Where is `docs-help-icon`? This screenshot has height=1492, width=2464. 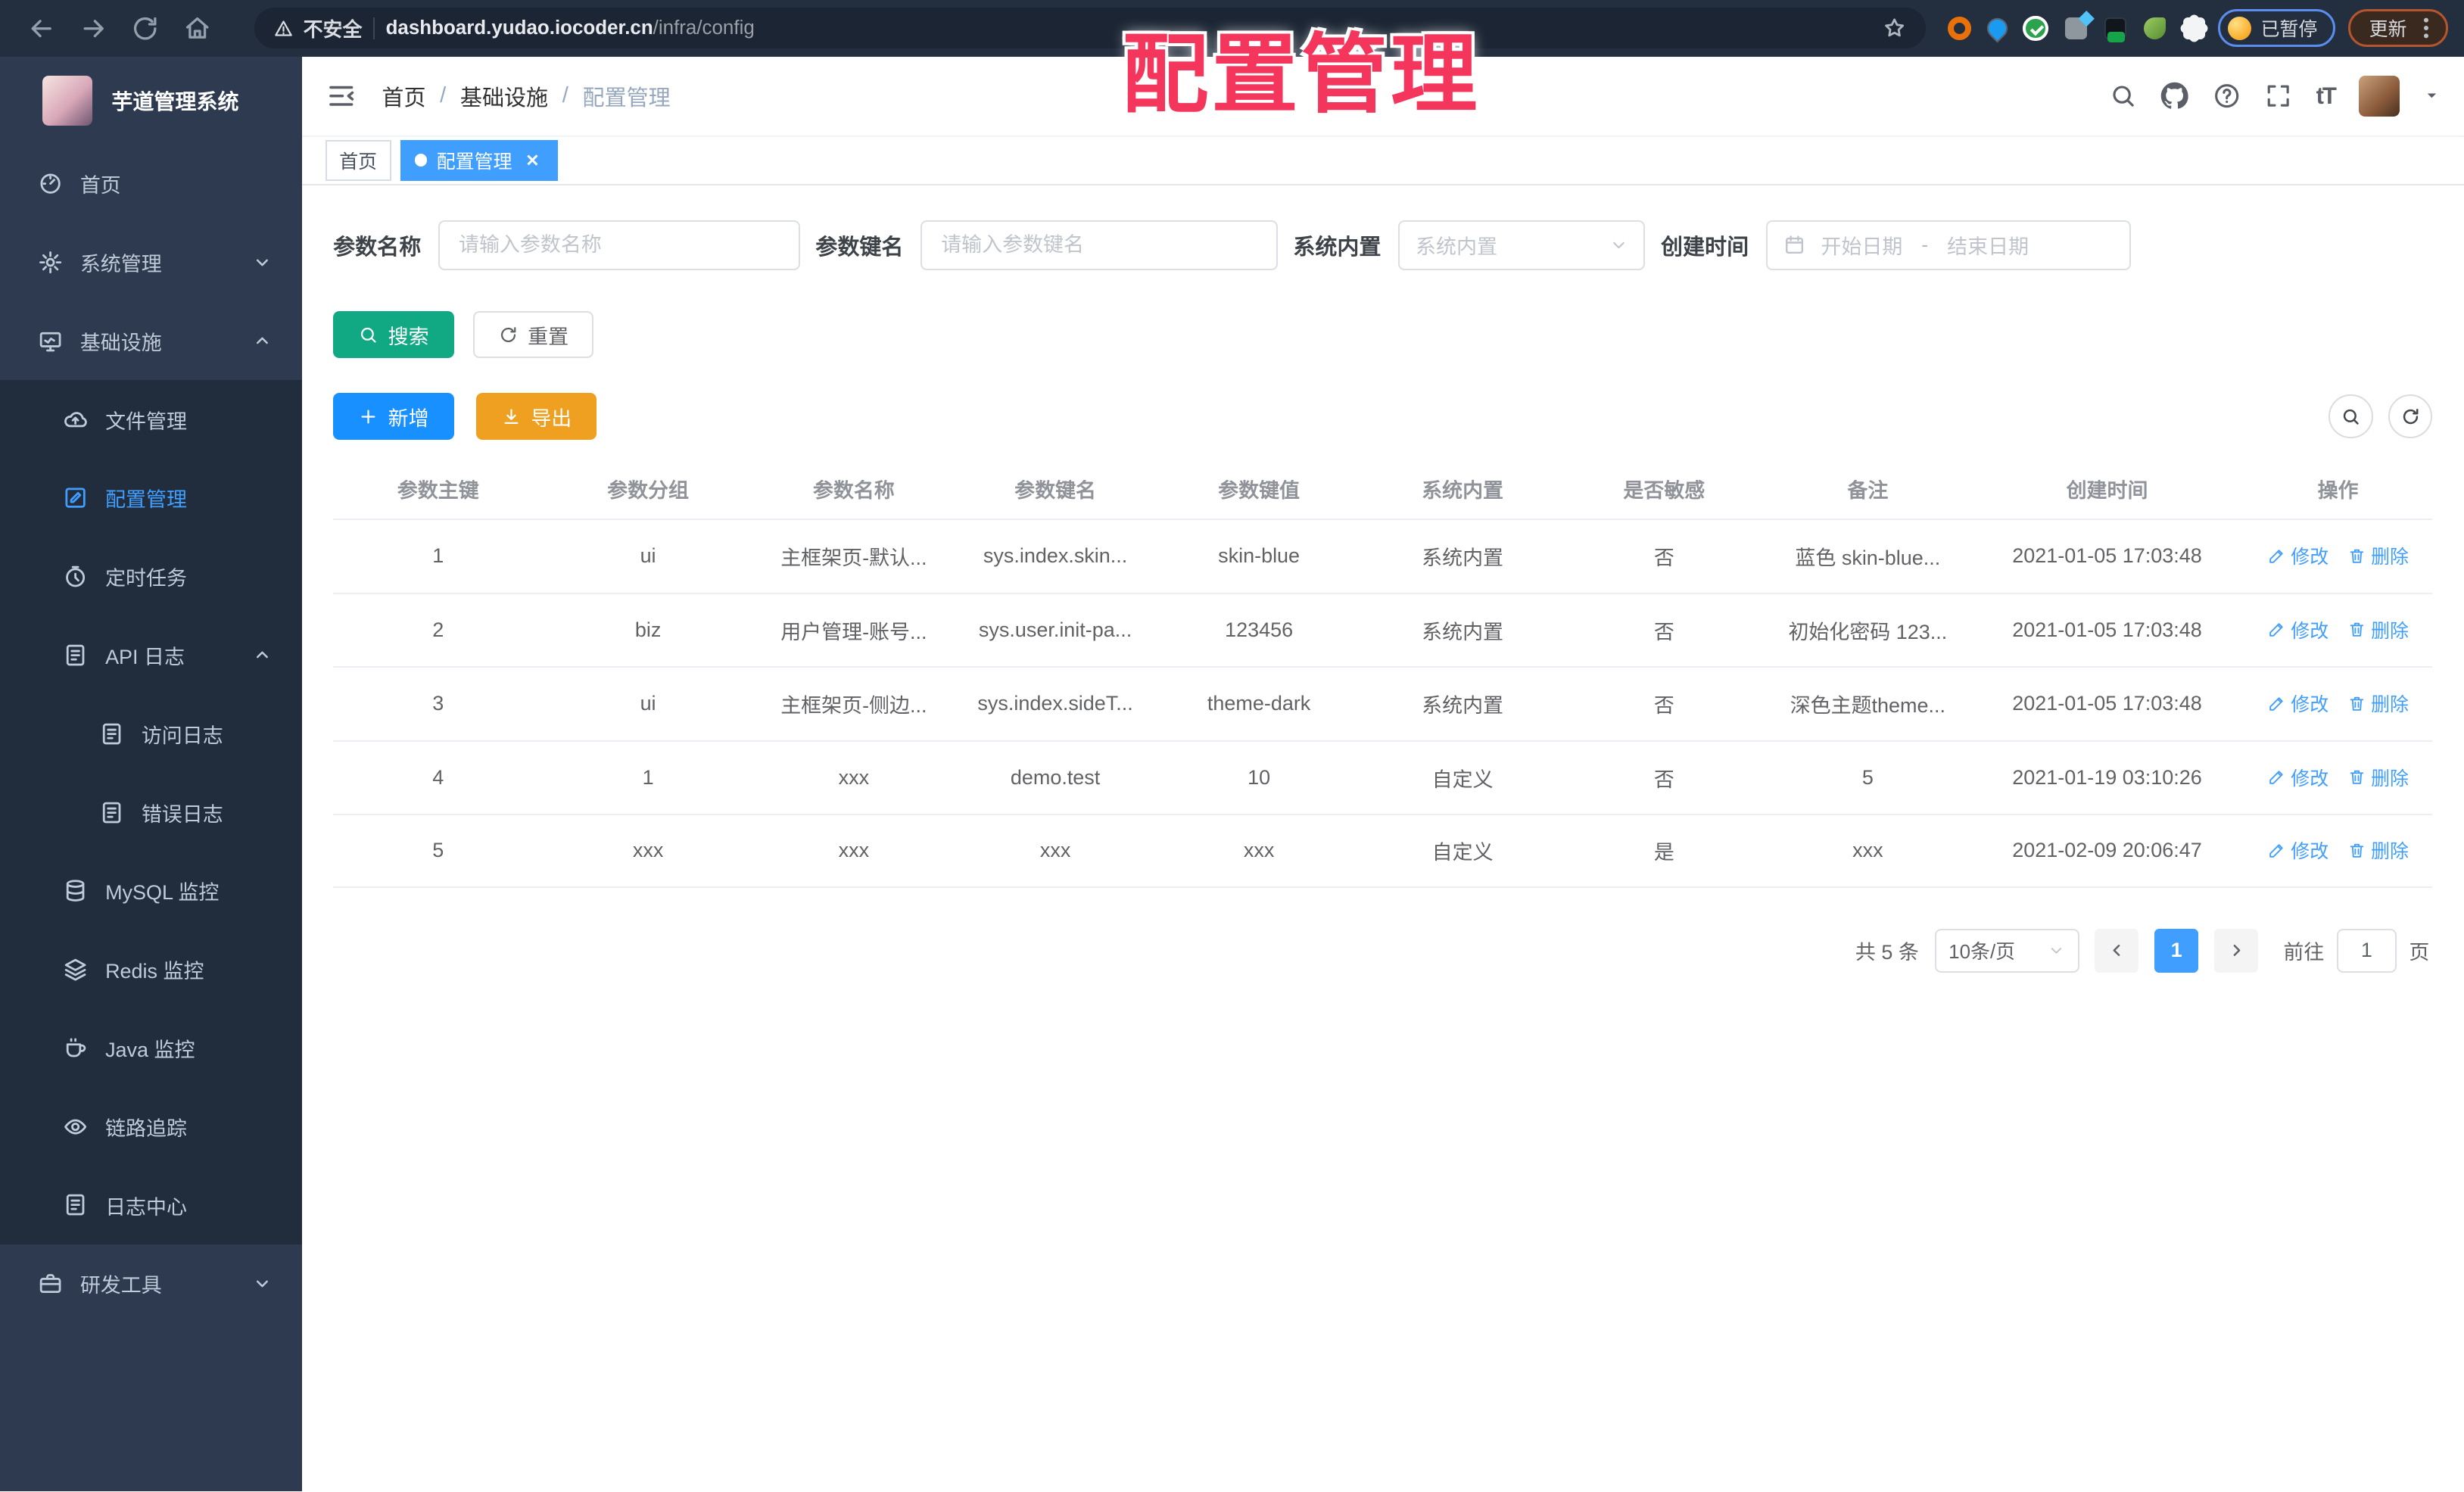
docs-help-icon is located at coordinates (2227, 96).